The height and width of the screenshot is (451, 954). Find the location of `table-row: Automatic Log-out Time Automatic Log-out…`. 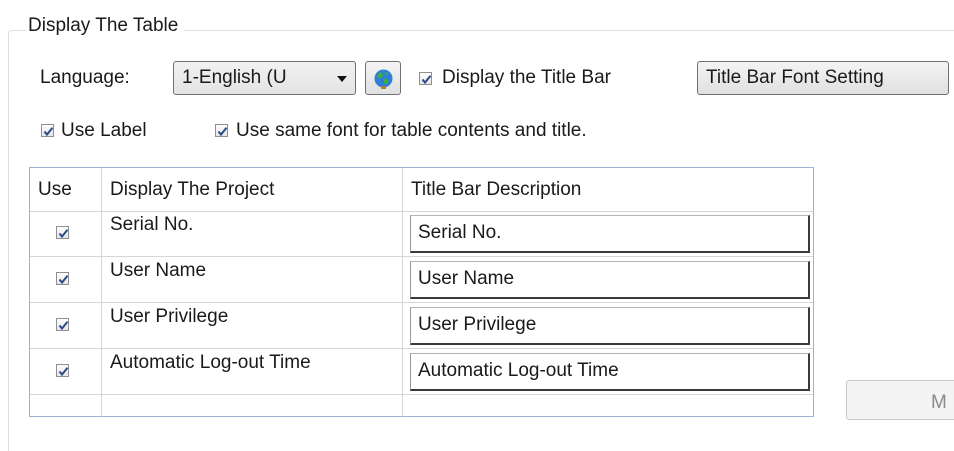

table-row: Automatic Log-out Time Automatic Log-out… is located at coordinates (421, 372).